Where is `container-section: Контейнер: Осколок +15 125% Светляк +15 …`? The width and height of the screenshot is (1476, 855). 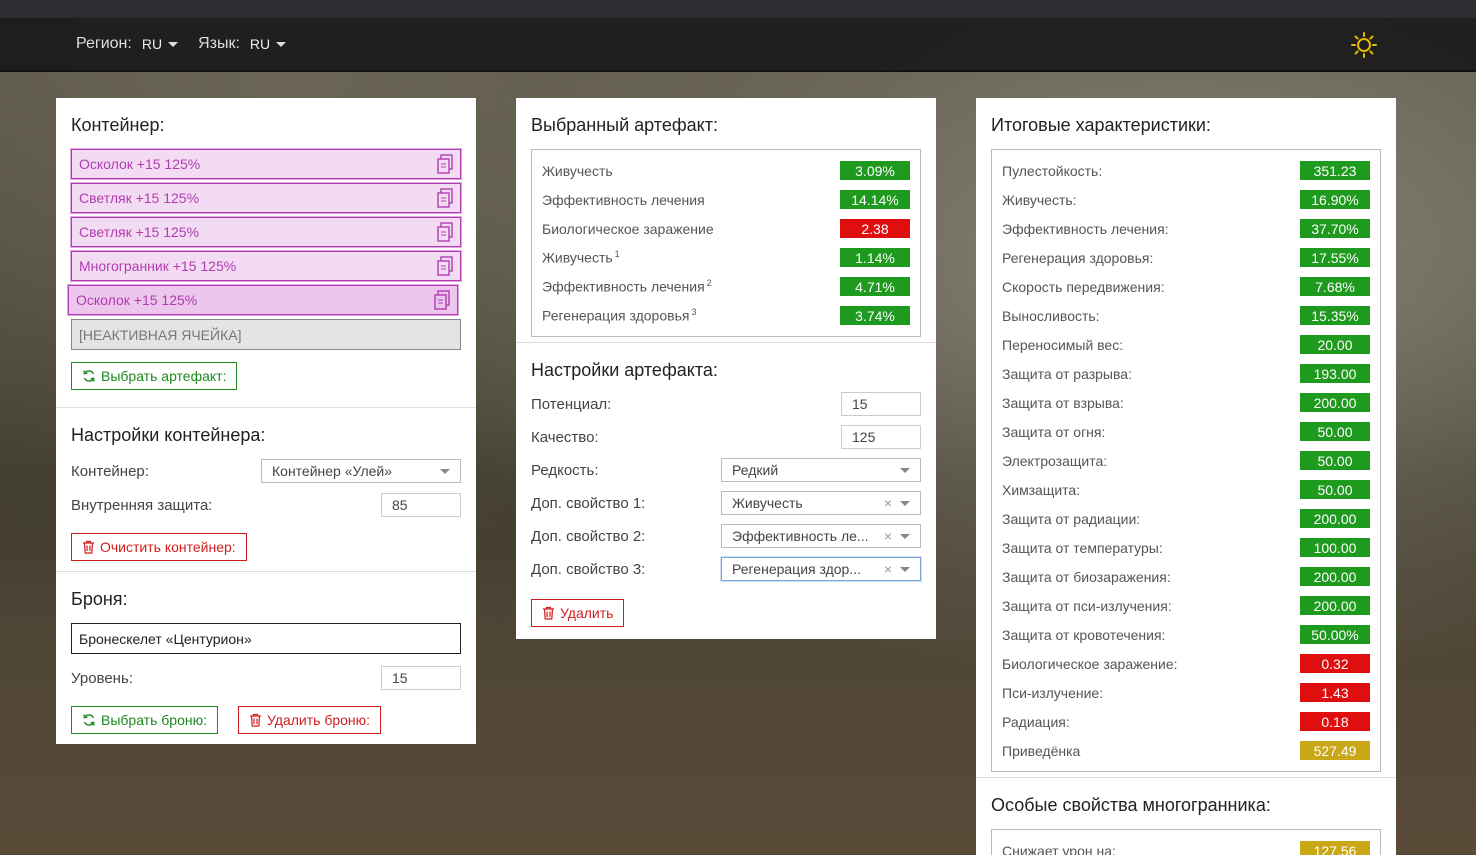 container-section: Контейнер: Осколок +15 125% Светляк +15 … is located at coordinates (266, 253).